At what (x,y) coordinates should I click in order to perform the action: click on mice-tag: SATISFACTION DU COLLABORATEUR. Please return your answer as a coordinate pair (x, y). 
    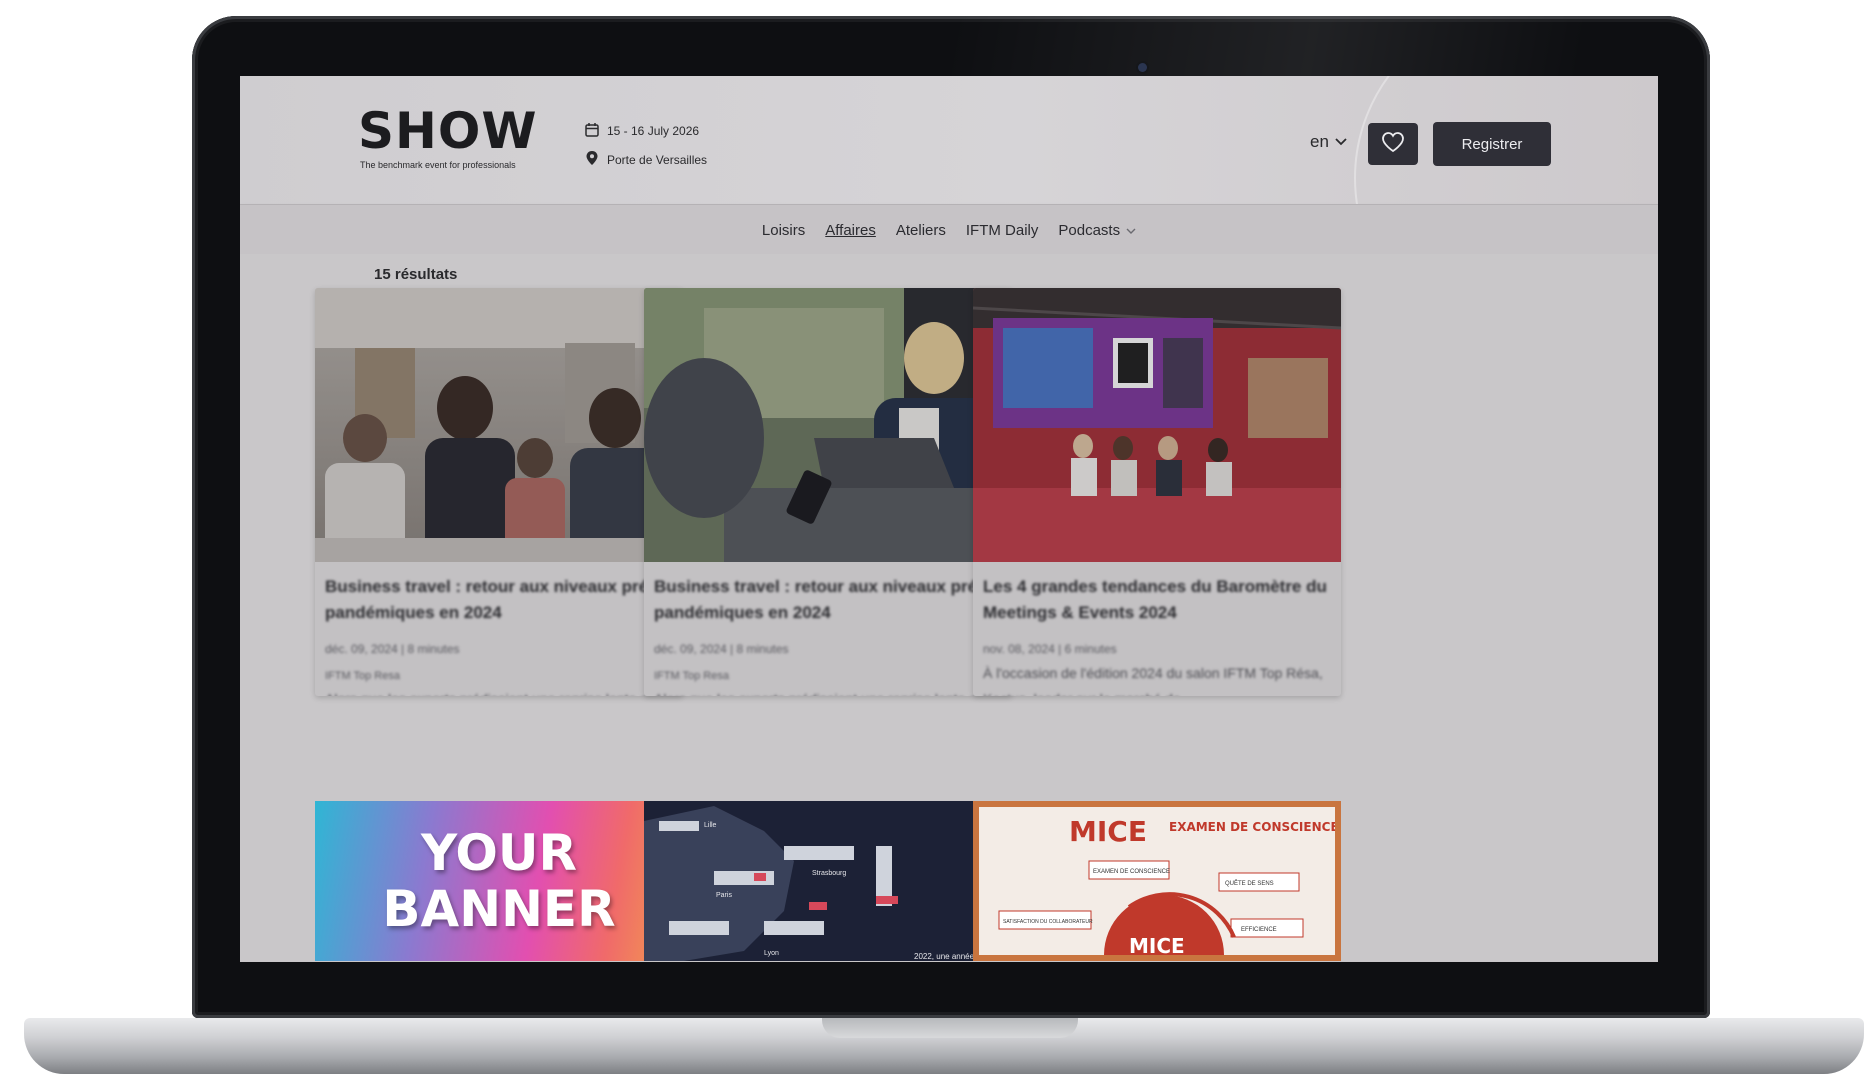
    Looking at the image, I should click on (1048, 922).